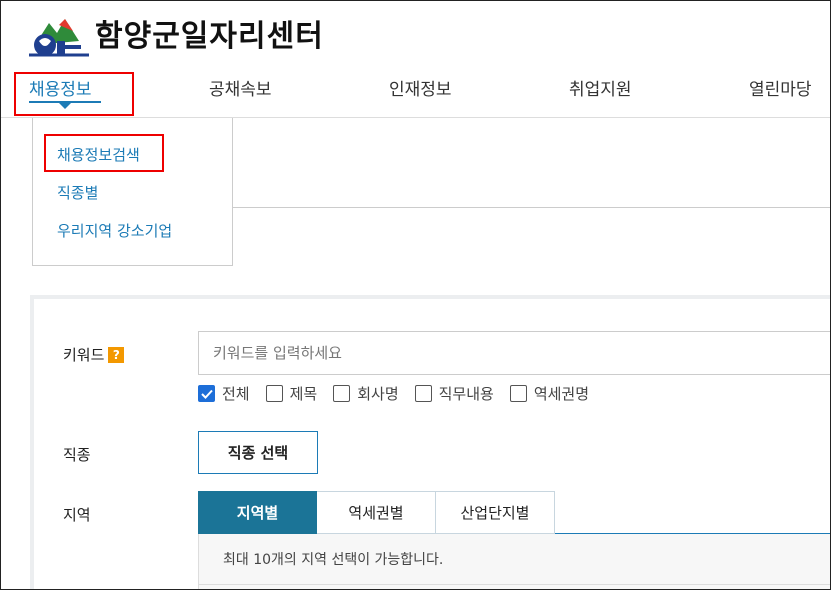 Image resolution: width=831 pixels, height=590 pixels. Describe the element at coordinates (257, 512) in the screenshot. I see `tab-by-region: 지역별` at that location.